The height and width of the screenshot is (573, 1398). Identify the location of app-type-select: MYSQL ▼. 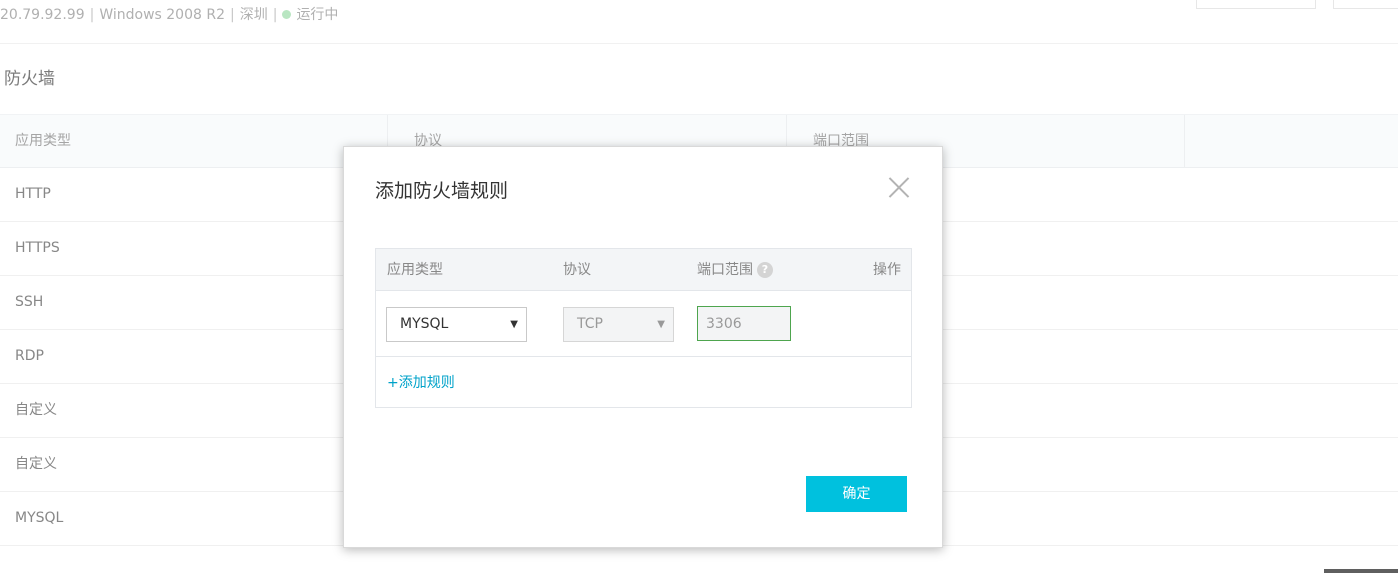
(456, 324).